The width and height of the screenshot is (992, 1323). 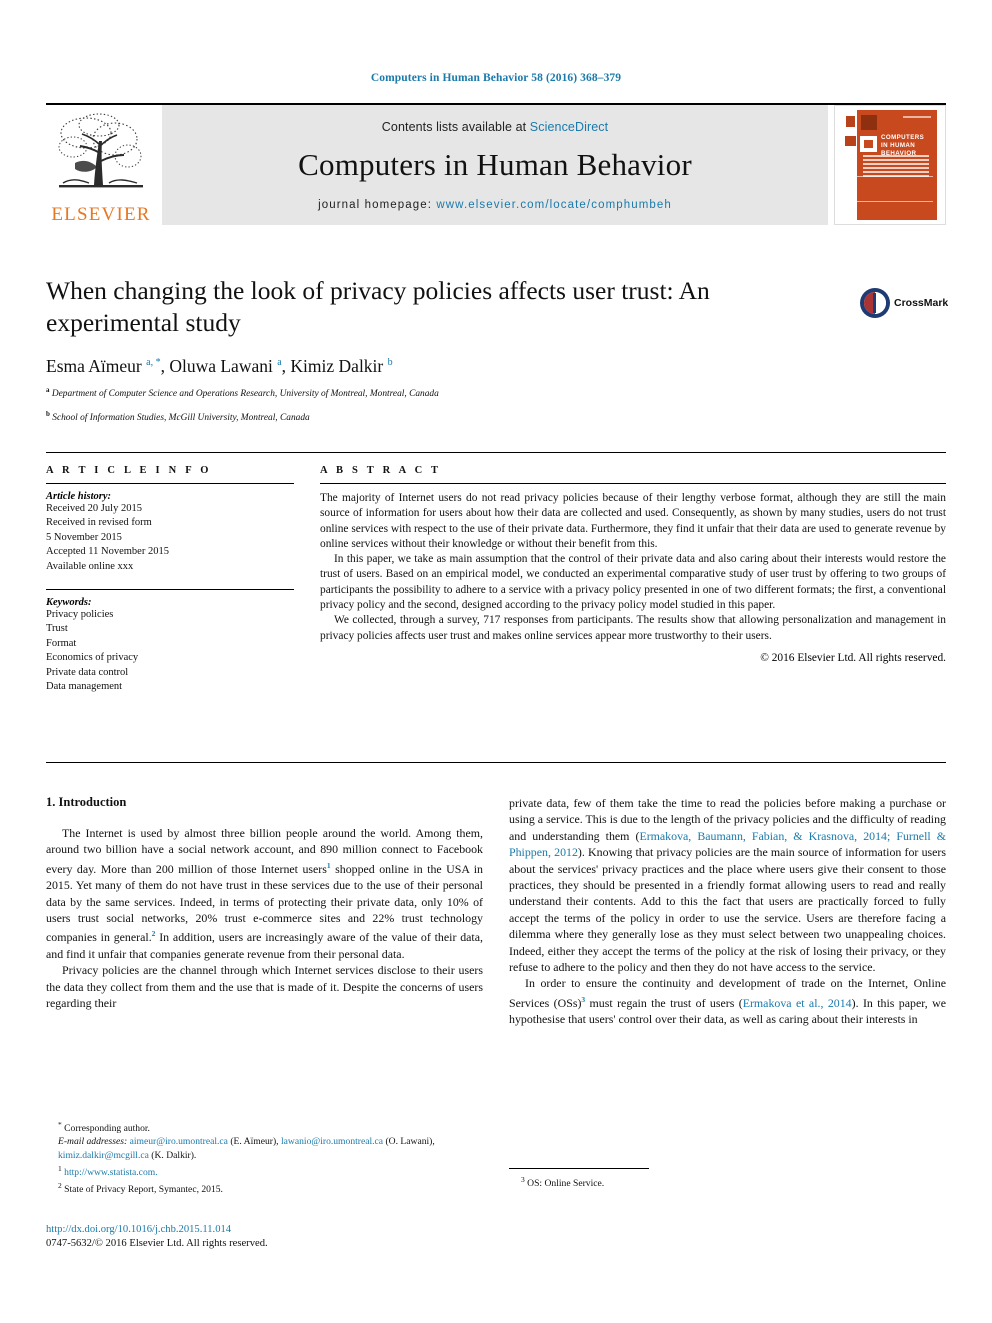 I want to click on elsevier-tree-icon, so click(x=101, y=157).